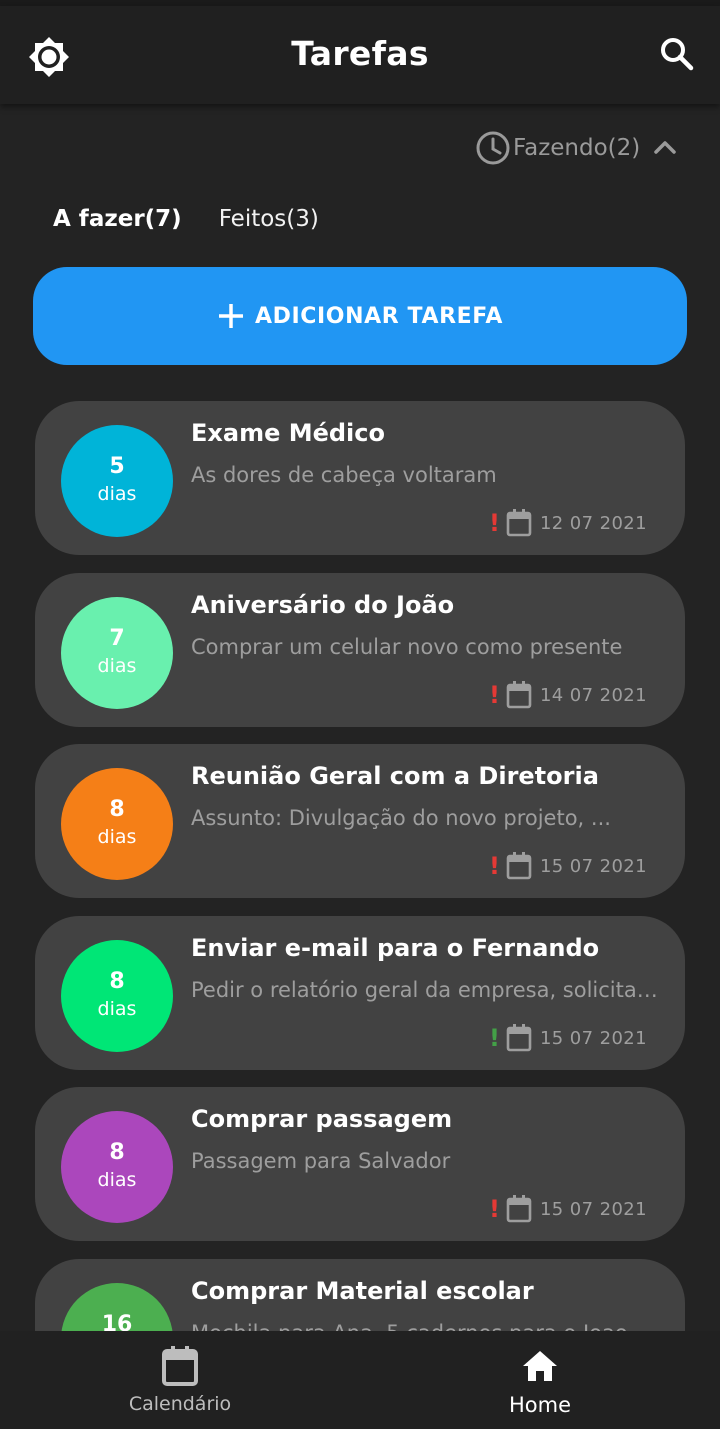 This screenshot has height=1429, width=720. Describe the element at coordinates (539, 1405) in the screenshot. I see `nav-home-label: Home` at that location.